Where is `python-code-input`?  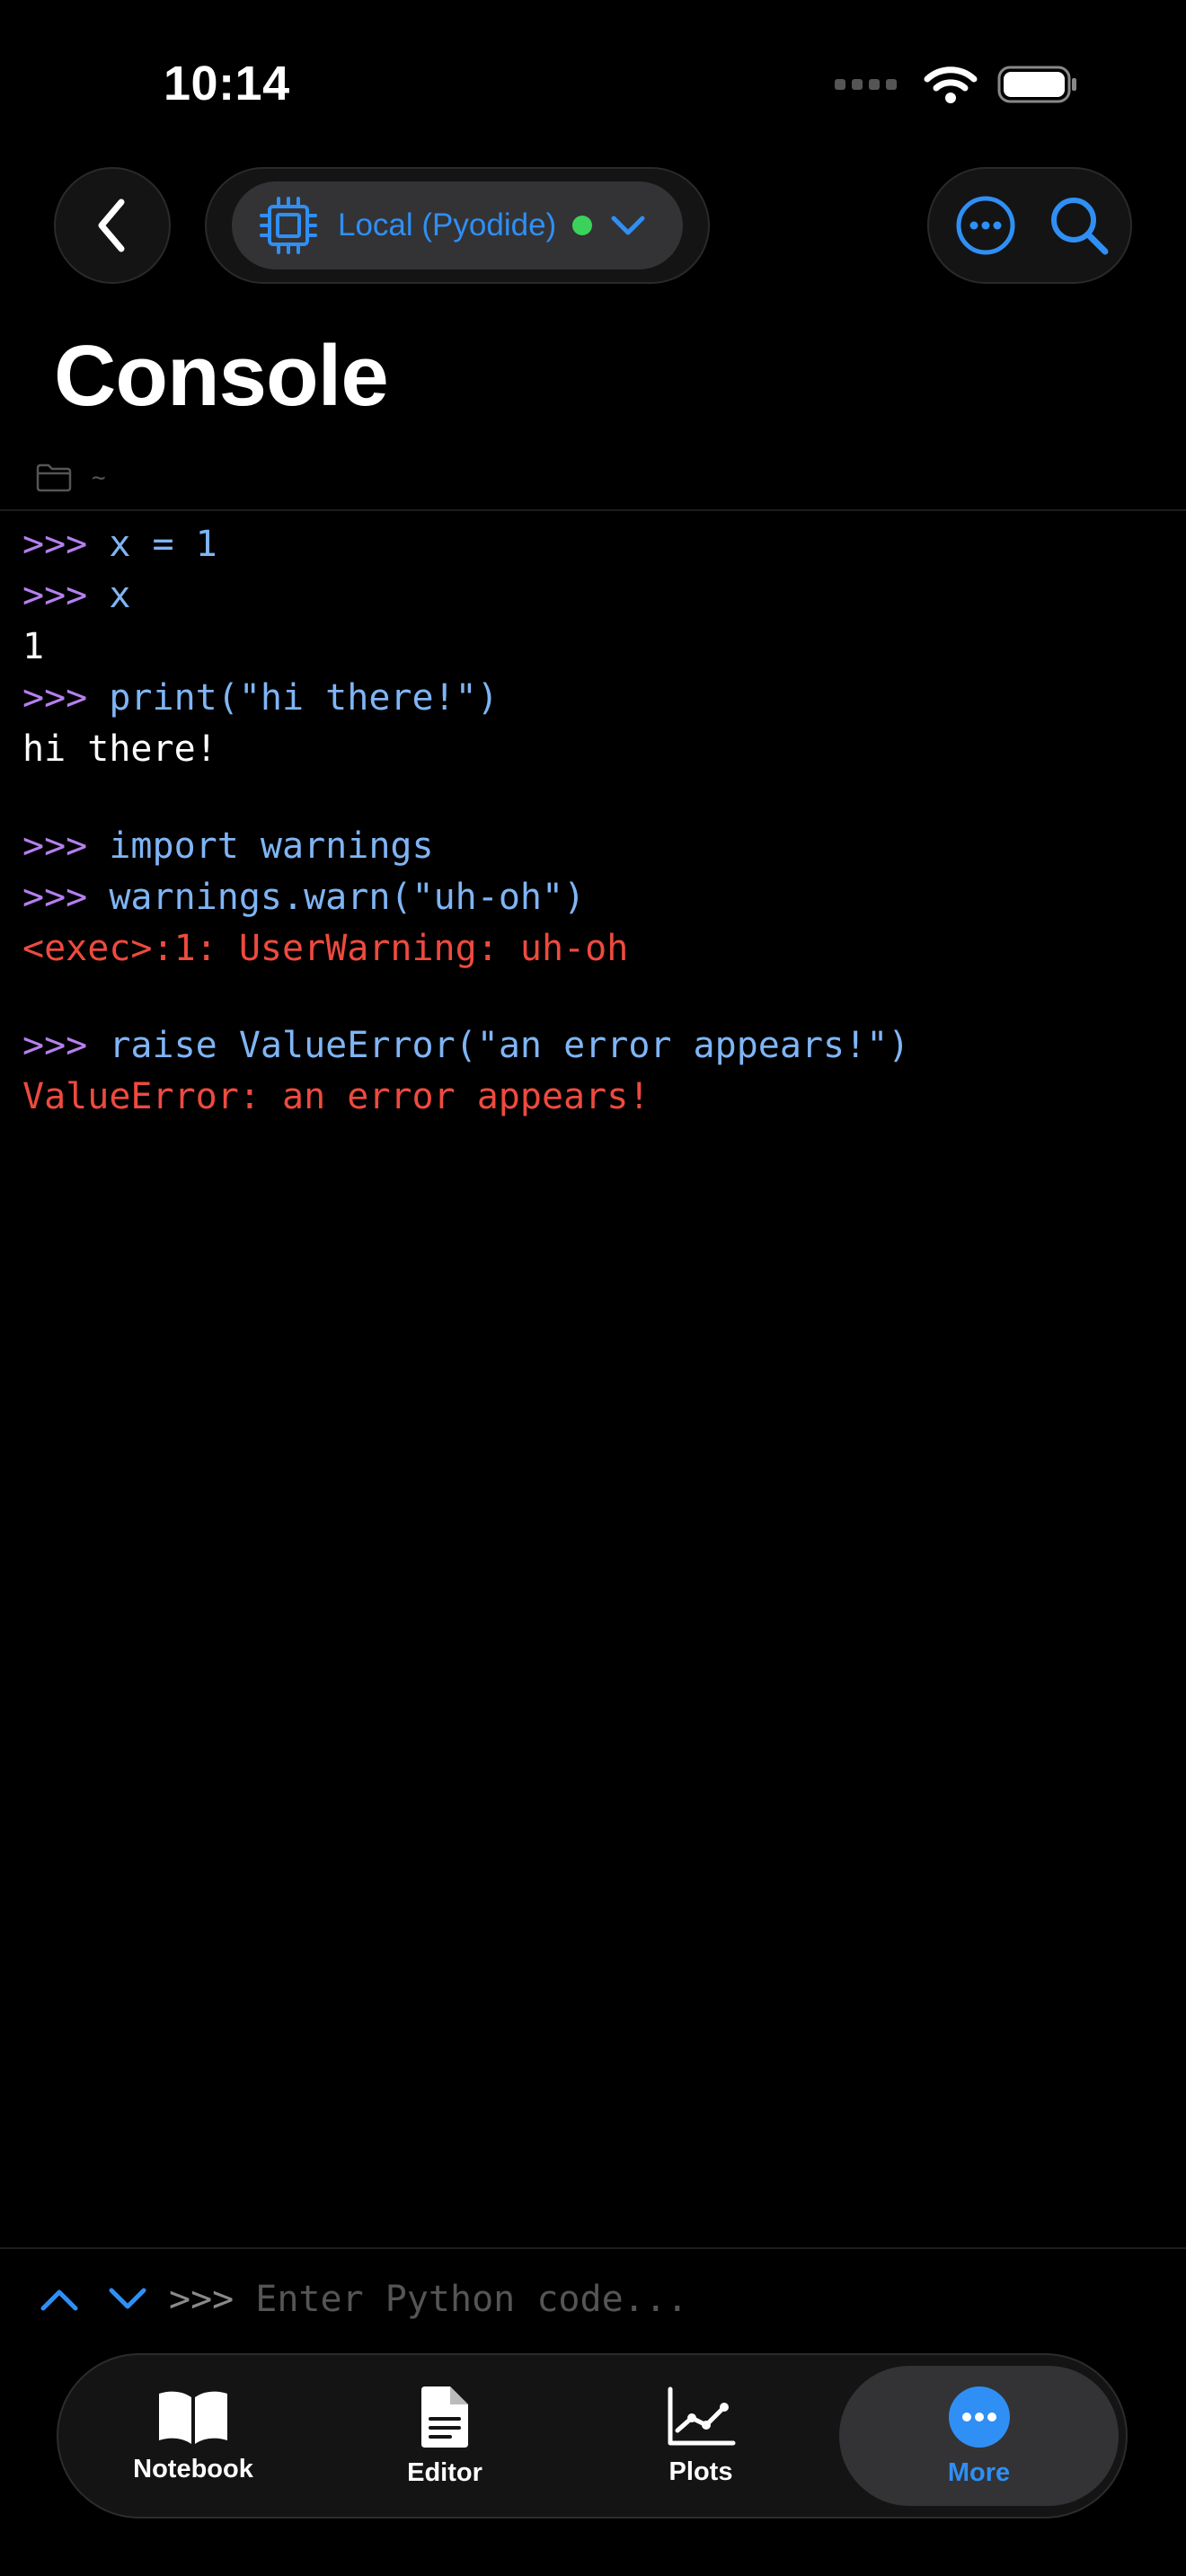
python-code-input is located at coordinates (660, 2299).